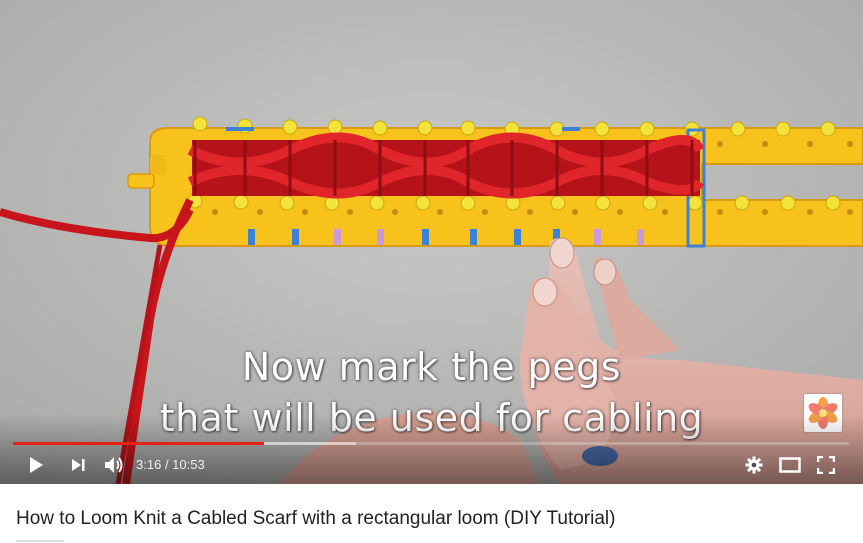 This screenshot has height=543, width=863. What do you see at coordinates (431, 443) in the screenshot?
I see `progress-bar` at bounding box center [431, 443].